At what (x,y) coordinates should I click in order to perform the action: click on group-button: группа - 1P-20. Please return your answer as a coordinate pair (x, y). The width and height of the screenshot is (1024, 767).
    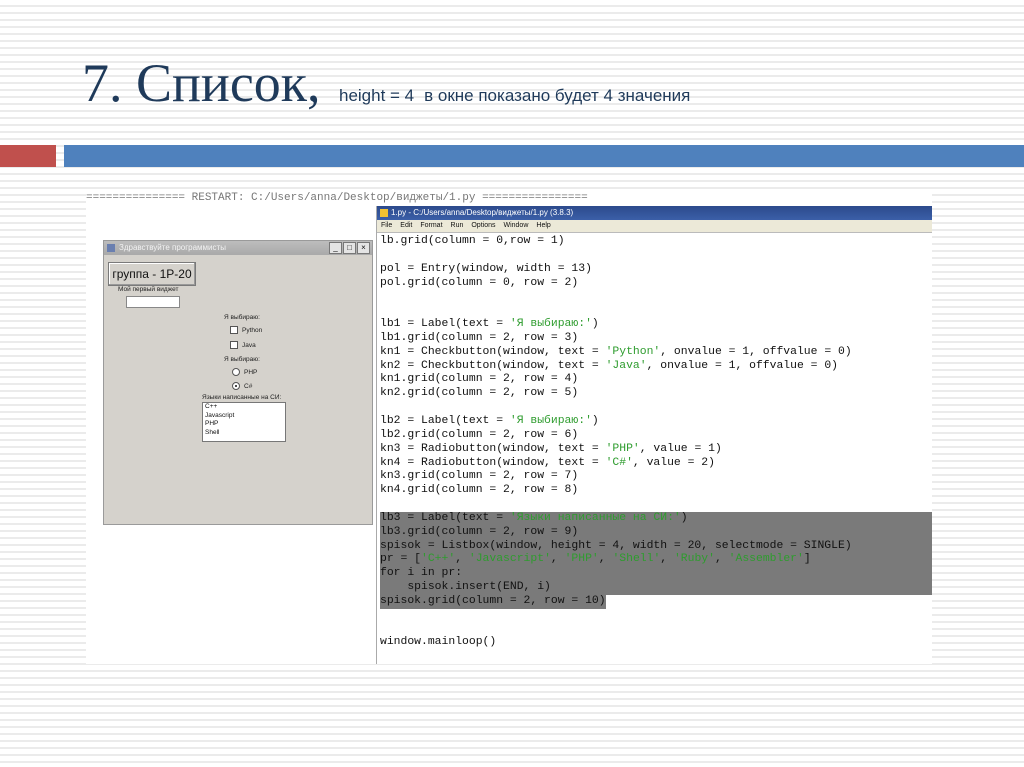
    Looking at the image, I should click on (152, 274).